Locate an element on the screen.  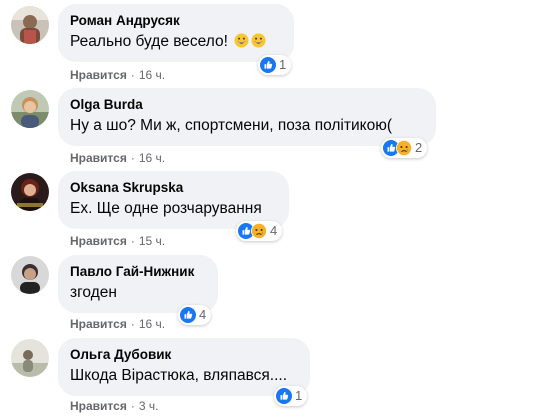
comment-text: Ех. Ще одне розчарування is located at coordinates (166, 208).